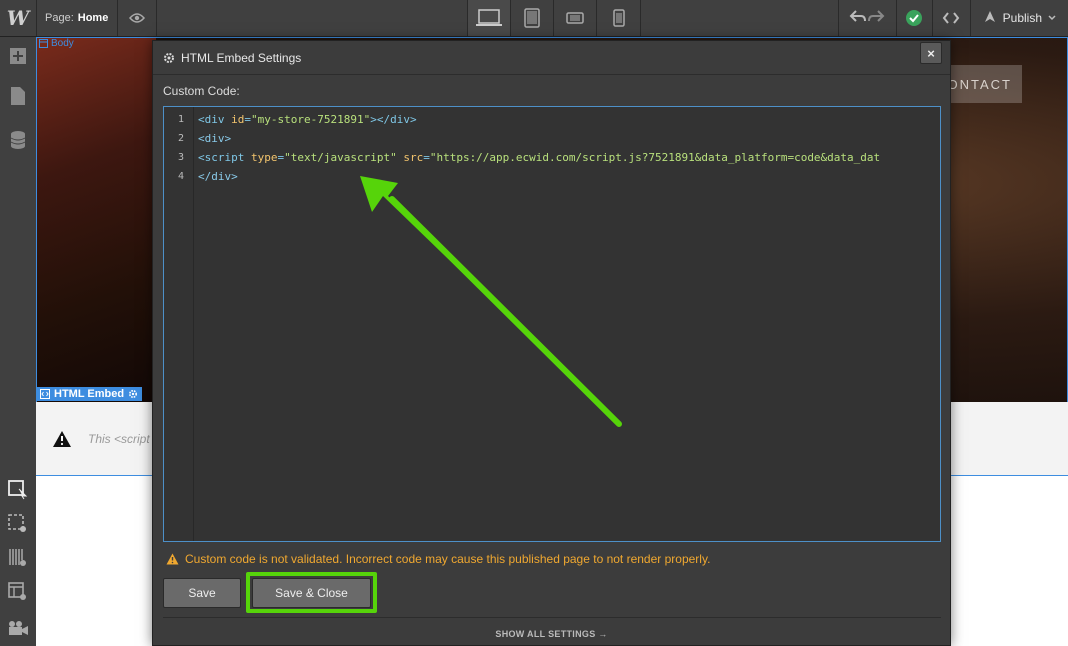  Describe the element at coordinates (137, 18) in the screenshot. I see `preview-eye-icon` at that location.